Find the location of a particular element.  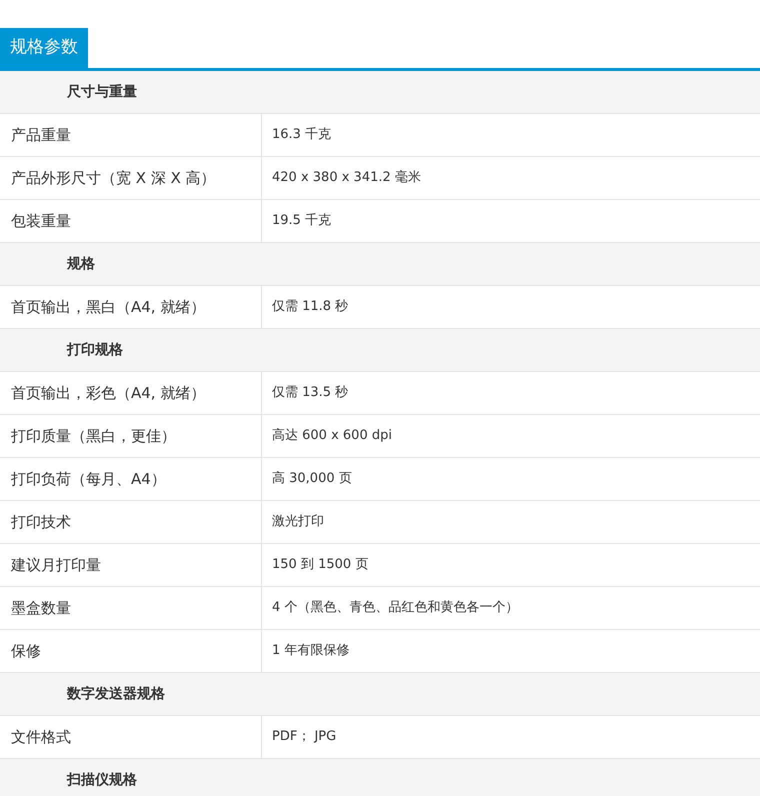

section-title: 数字发送器规格 is located at coordinates (116, 694).